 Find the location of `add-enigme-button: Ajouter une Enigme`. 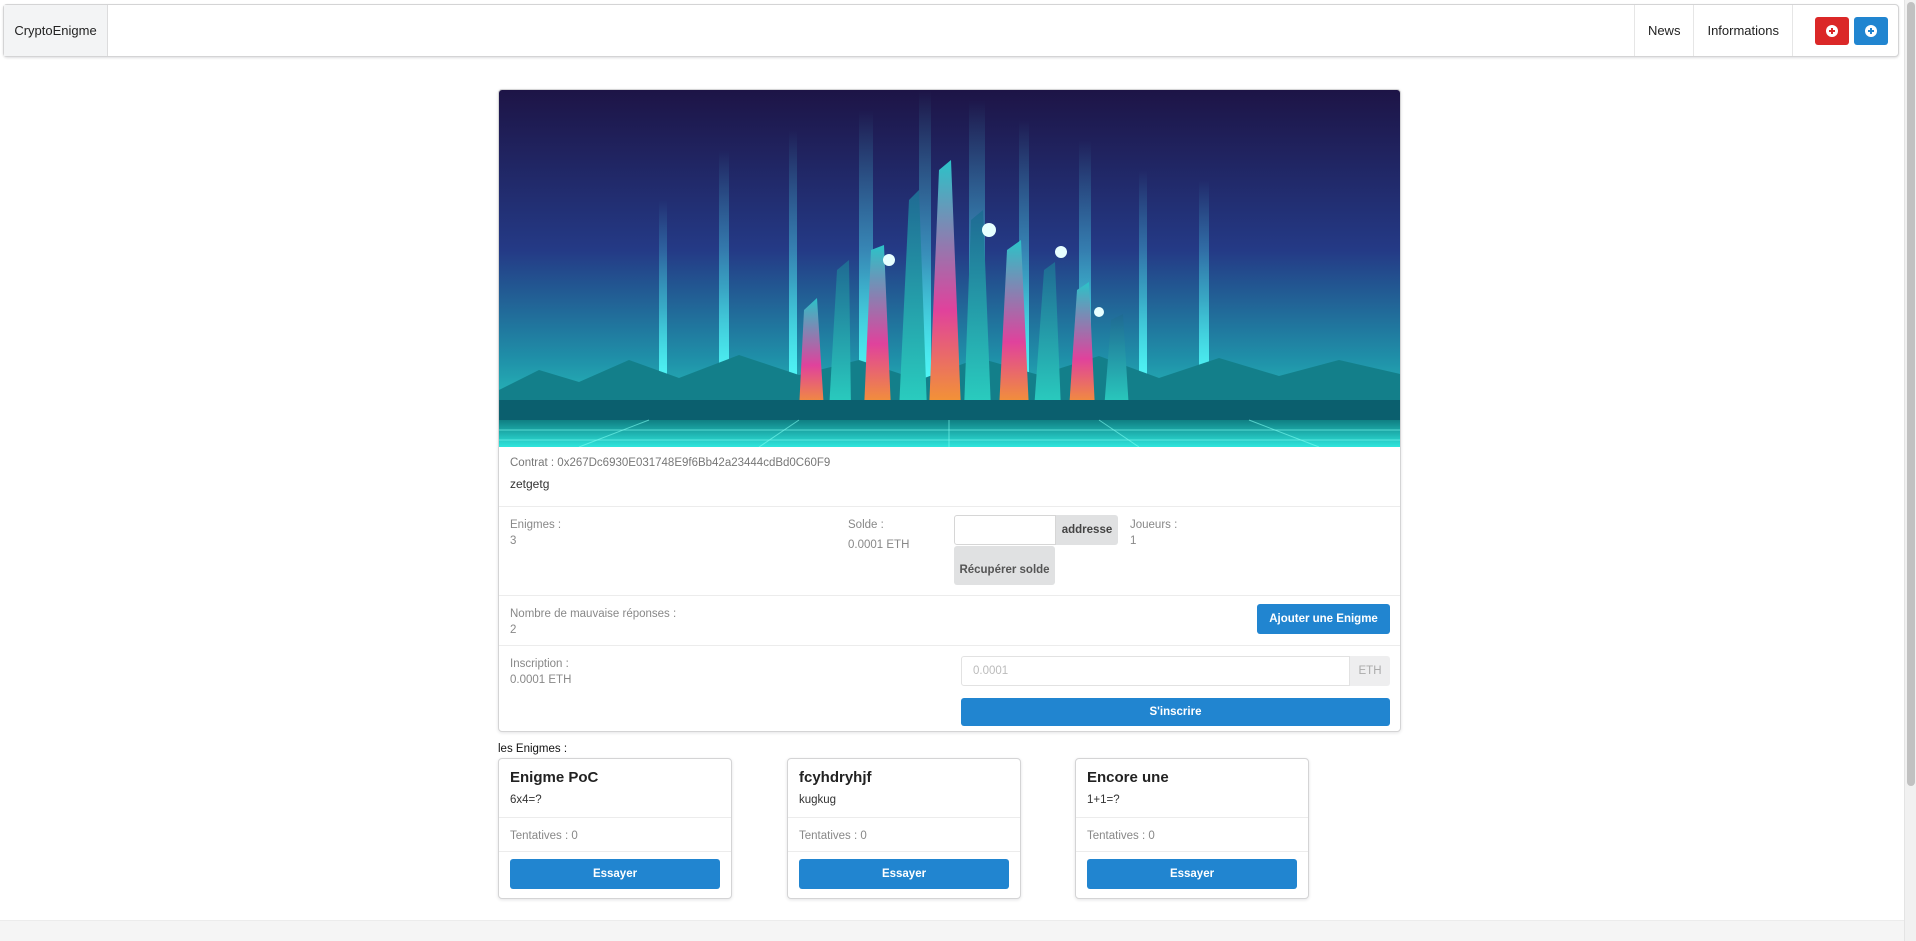

add-enigme-button: Ajouter une Enigme is located at coordinates (1323, 619).